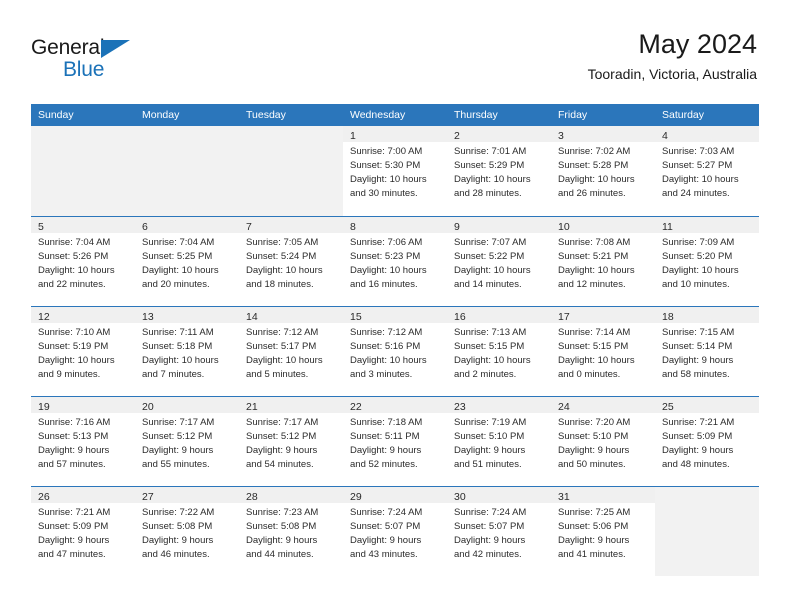  What do you see at coordinates (499, 495) in the screenshot?
I see `day-number-band: 30` at bounding box center [499, 495].